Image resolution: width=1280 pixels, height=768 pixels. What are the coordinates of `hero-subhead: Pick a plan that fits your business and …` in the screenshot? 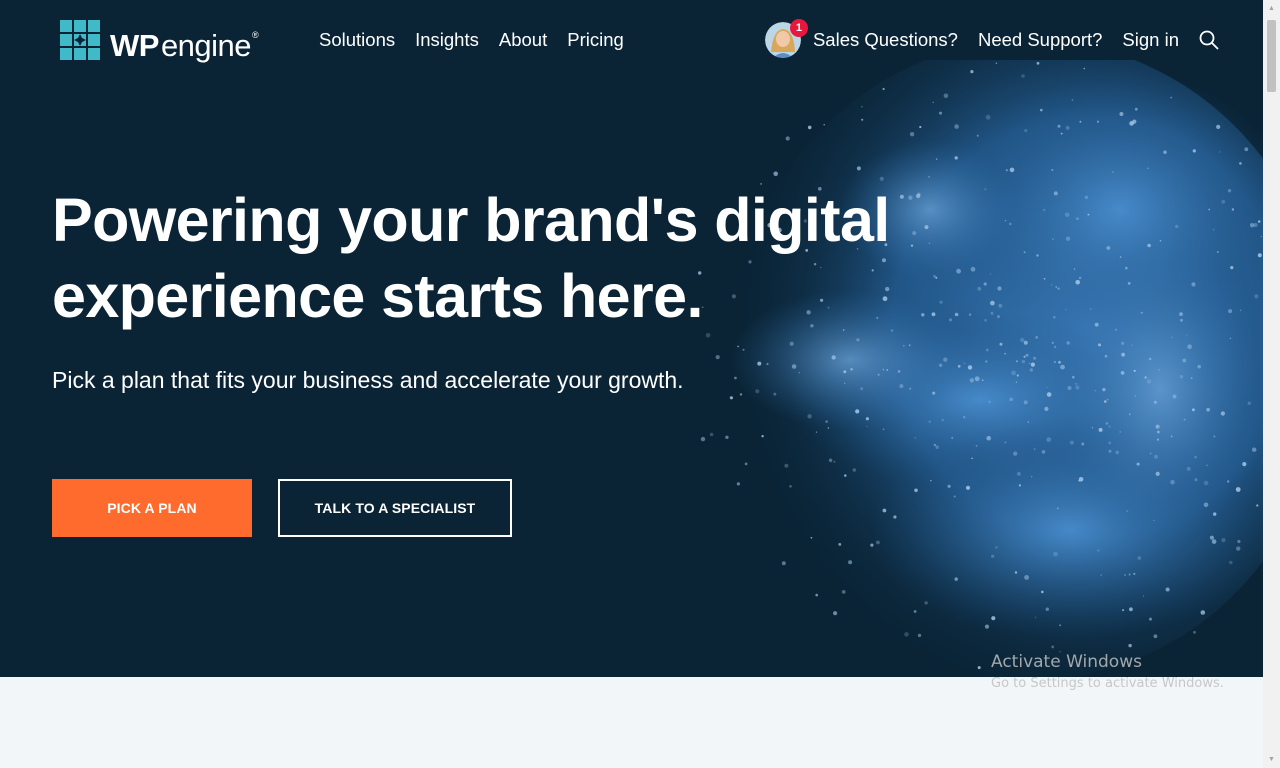 It's located at (368, 380).